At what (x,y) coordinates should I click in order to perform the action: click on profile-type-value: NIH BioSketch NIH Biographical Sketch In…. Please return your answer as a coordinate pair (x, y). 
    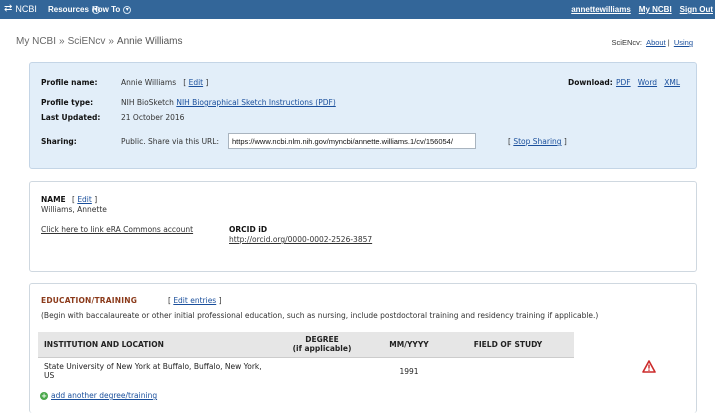
    Looking at the image, I should click on (228, 102).